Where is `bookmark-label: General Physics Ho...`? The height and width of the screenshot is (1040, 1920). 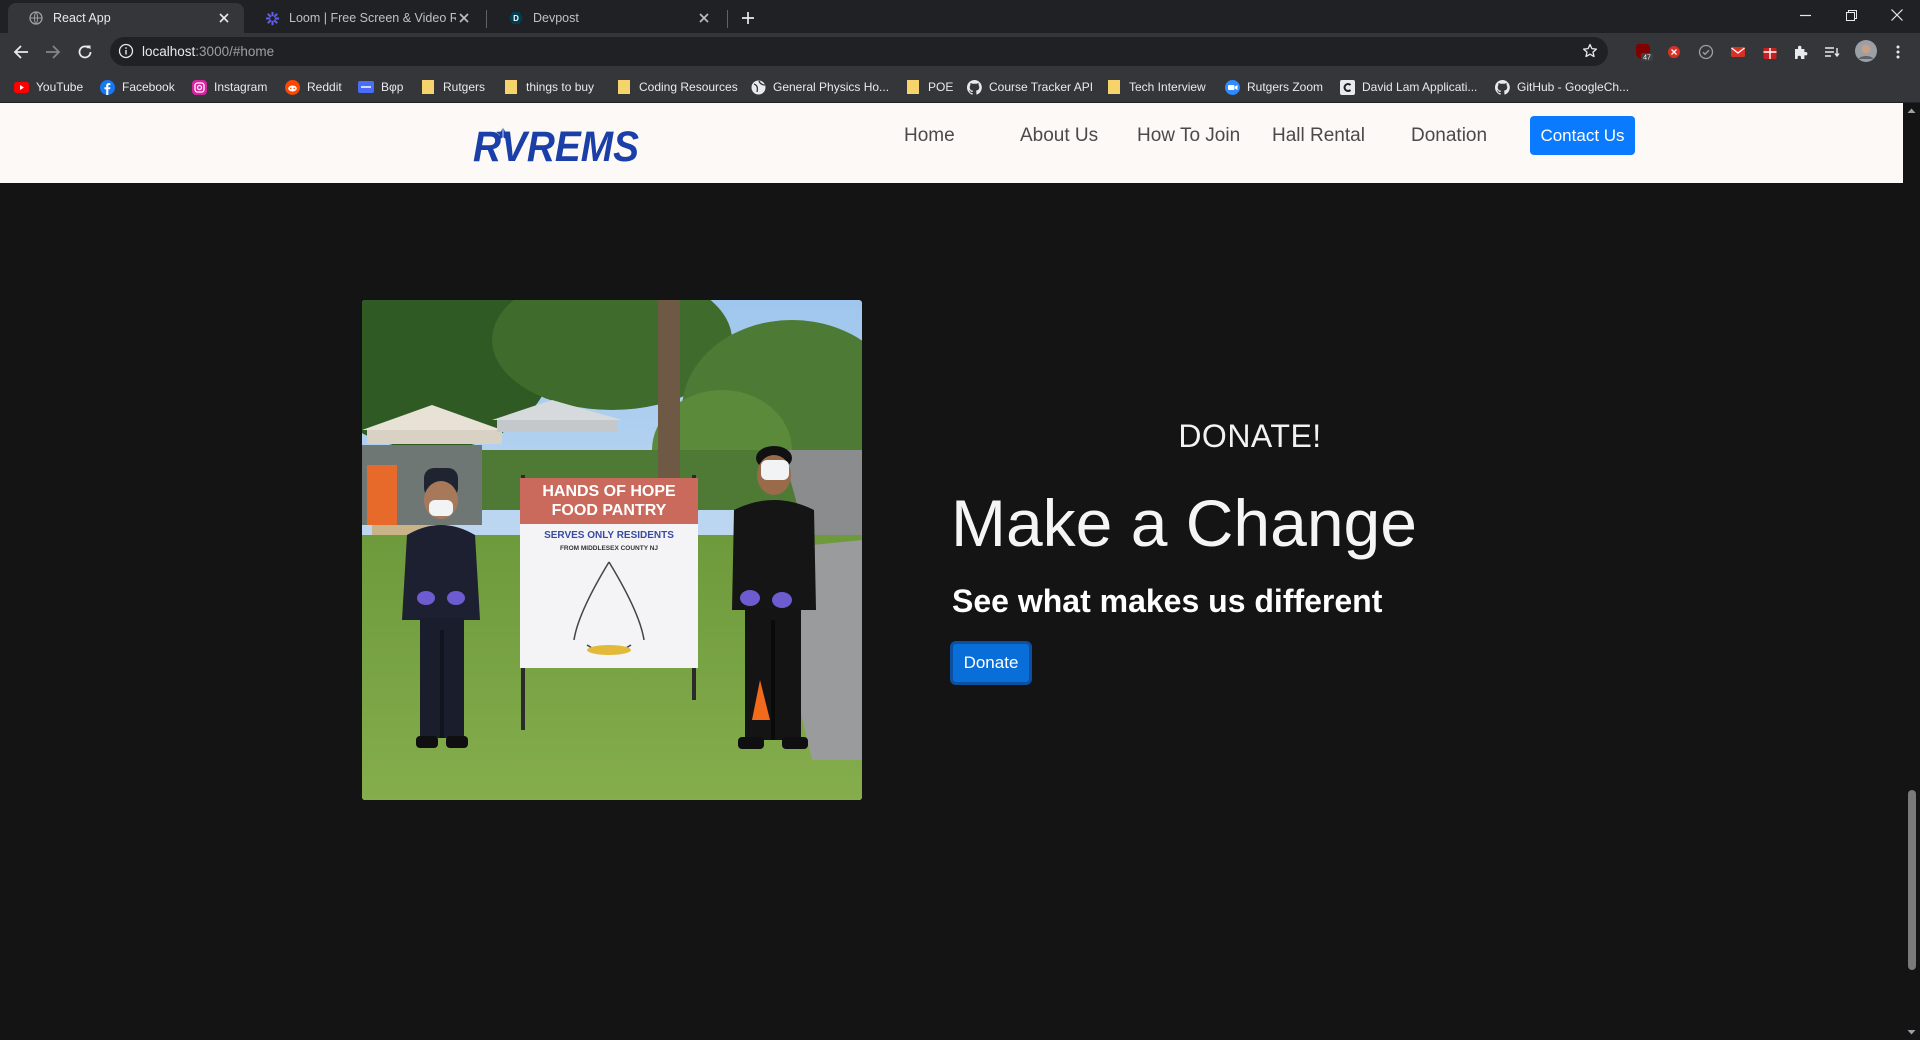 bookmark-label: General Physics Ho... is located at coordinates (831, 87).